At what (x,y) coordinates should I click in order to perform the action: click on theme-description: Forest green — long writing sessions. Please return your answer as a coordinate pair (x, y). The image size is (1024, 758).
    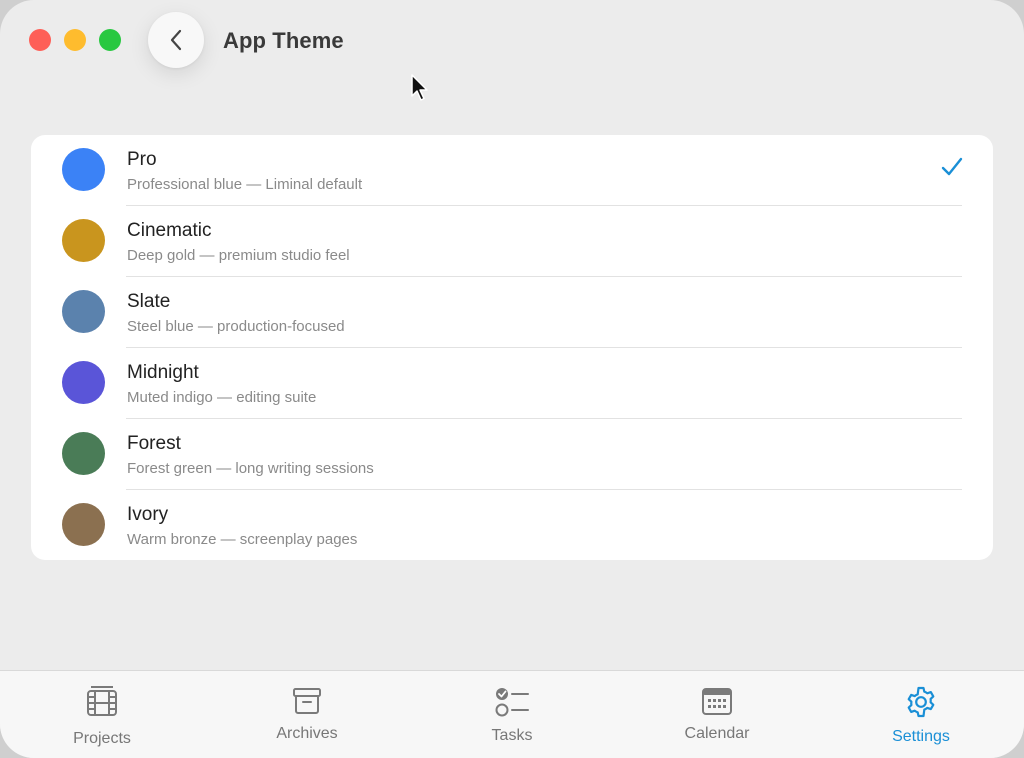
    Looking at the image, I should click on (250, 468).